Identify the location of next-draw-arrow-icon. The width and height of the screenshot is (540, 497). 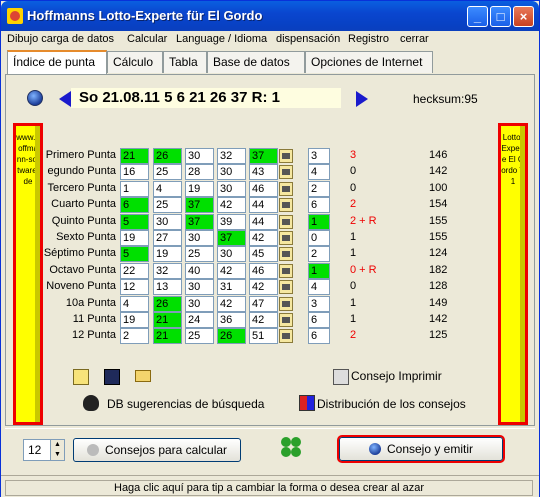
(362, 99).